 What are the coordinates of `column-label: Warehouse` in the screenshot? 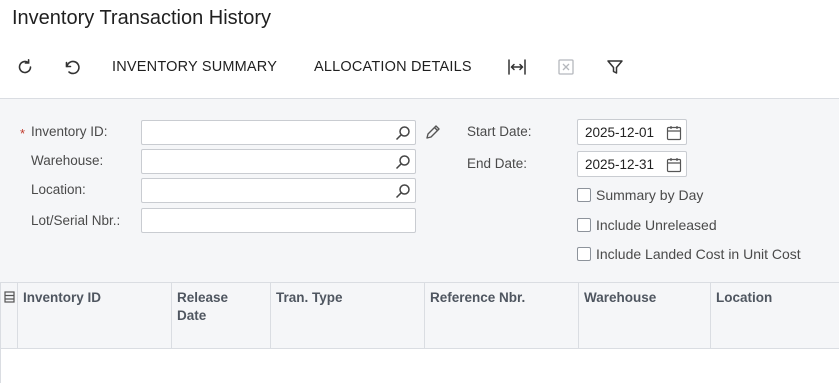 It's located at (620, 297).